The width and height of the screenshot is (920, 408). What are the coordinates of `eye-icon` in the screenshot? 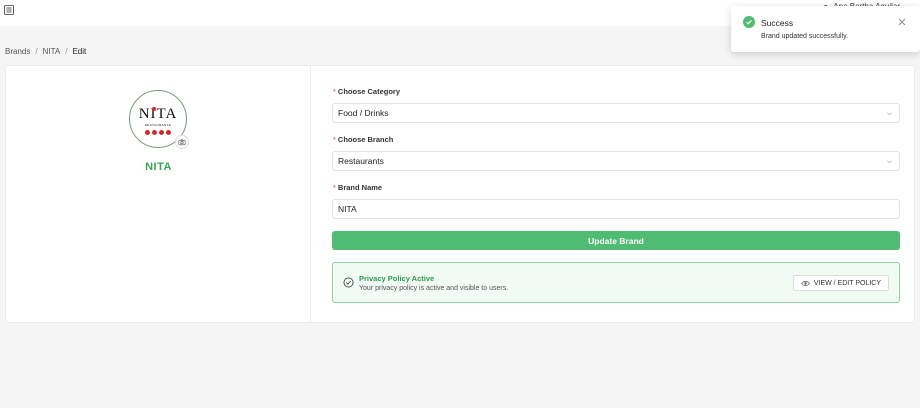 It's located at (805, 283).